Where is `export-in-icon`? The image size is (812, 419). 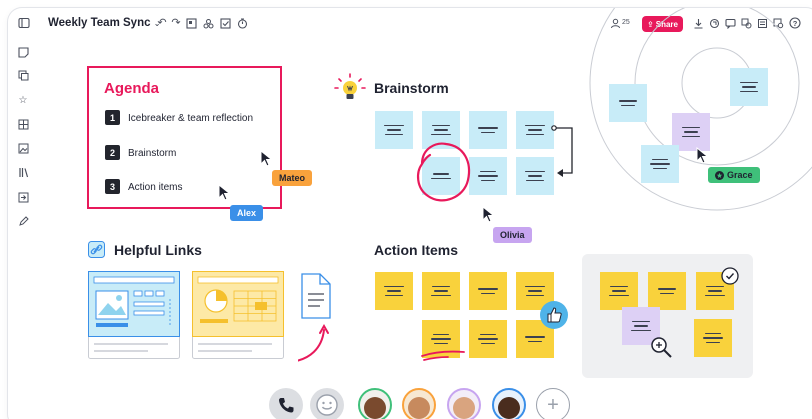 export-in-icon is located at coordinates (23, 197).